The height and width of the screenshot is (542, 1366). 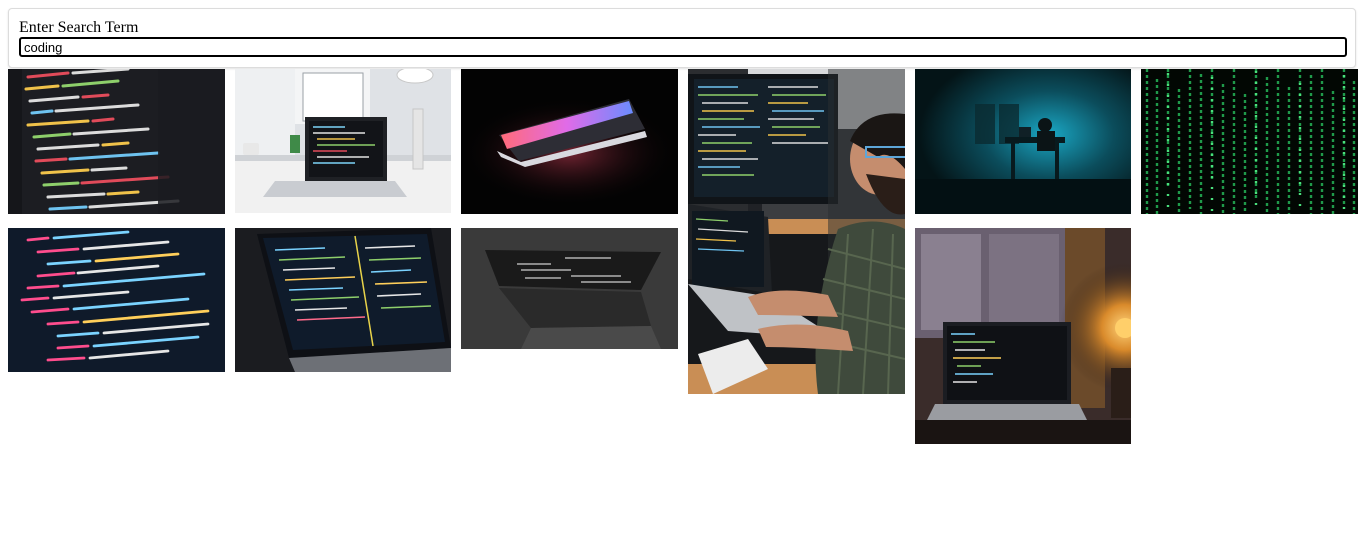 What do you see at coordinates (683, 47) in the screenshot?
I see `search-input` at bounding box center [683, 47].